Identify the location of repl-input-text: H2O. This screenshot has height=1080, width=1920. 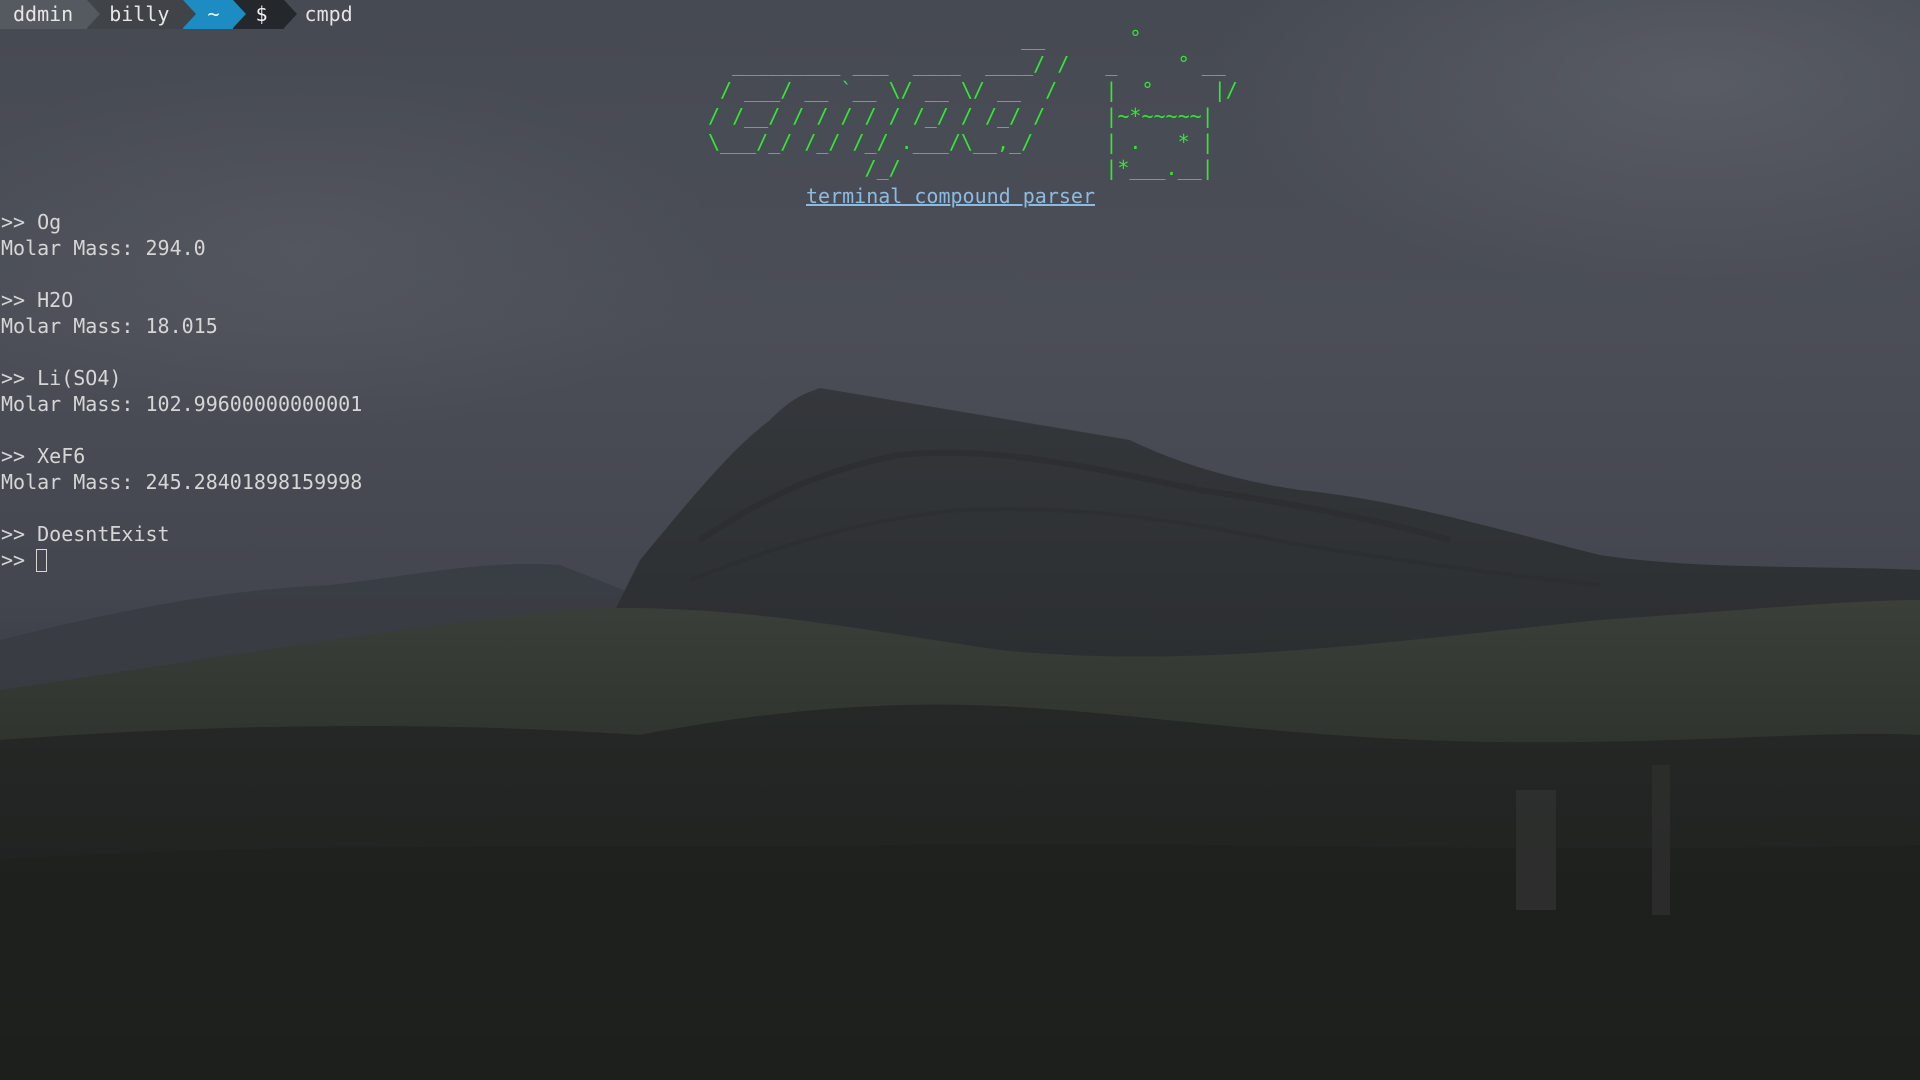
(55, 300).